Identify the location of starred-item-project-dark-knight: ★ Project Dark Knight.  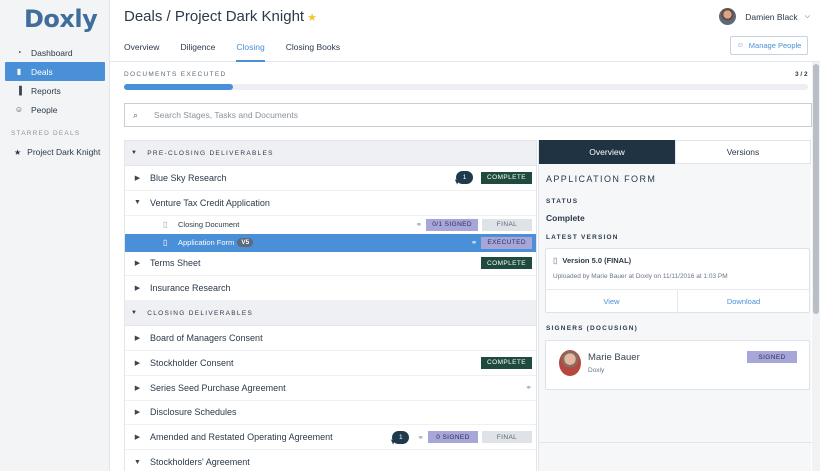
(57, 152).